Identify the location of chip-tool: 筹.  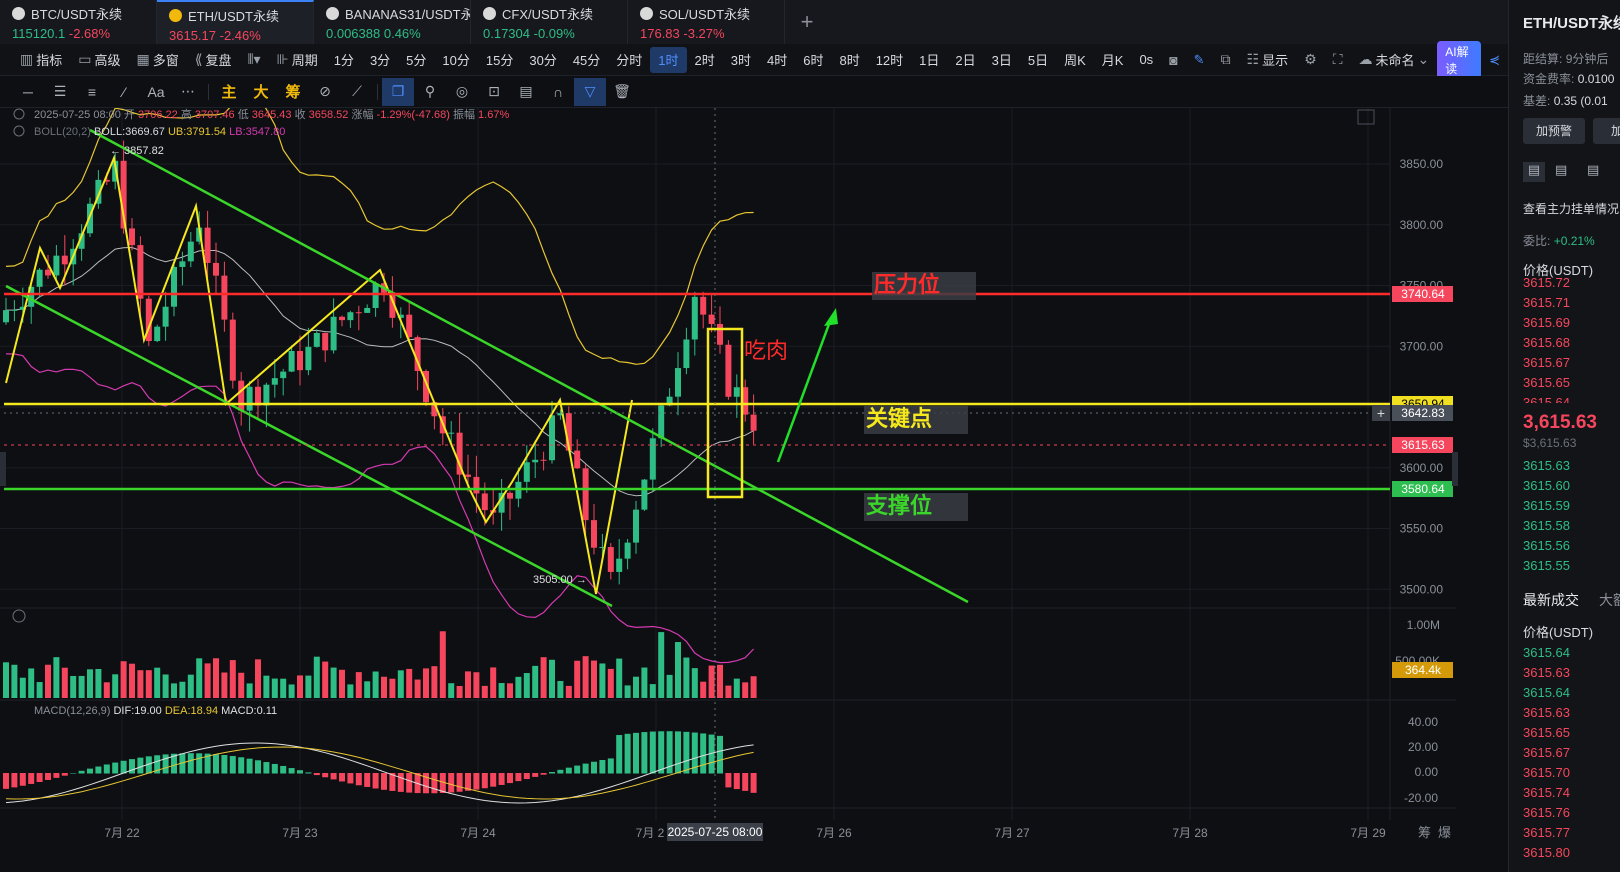
(293, 92).